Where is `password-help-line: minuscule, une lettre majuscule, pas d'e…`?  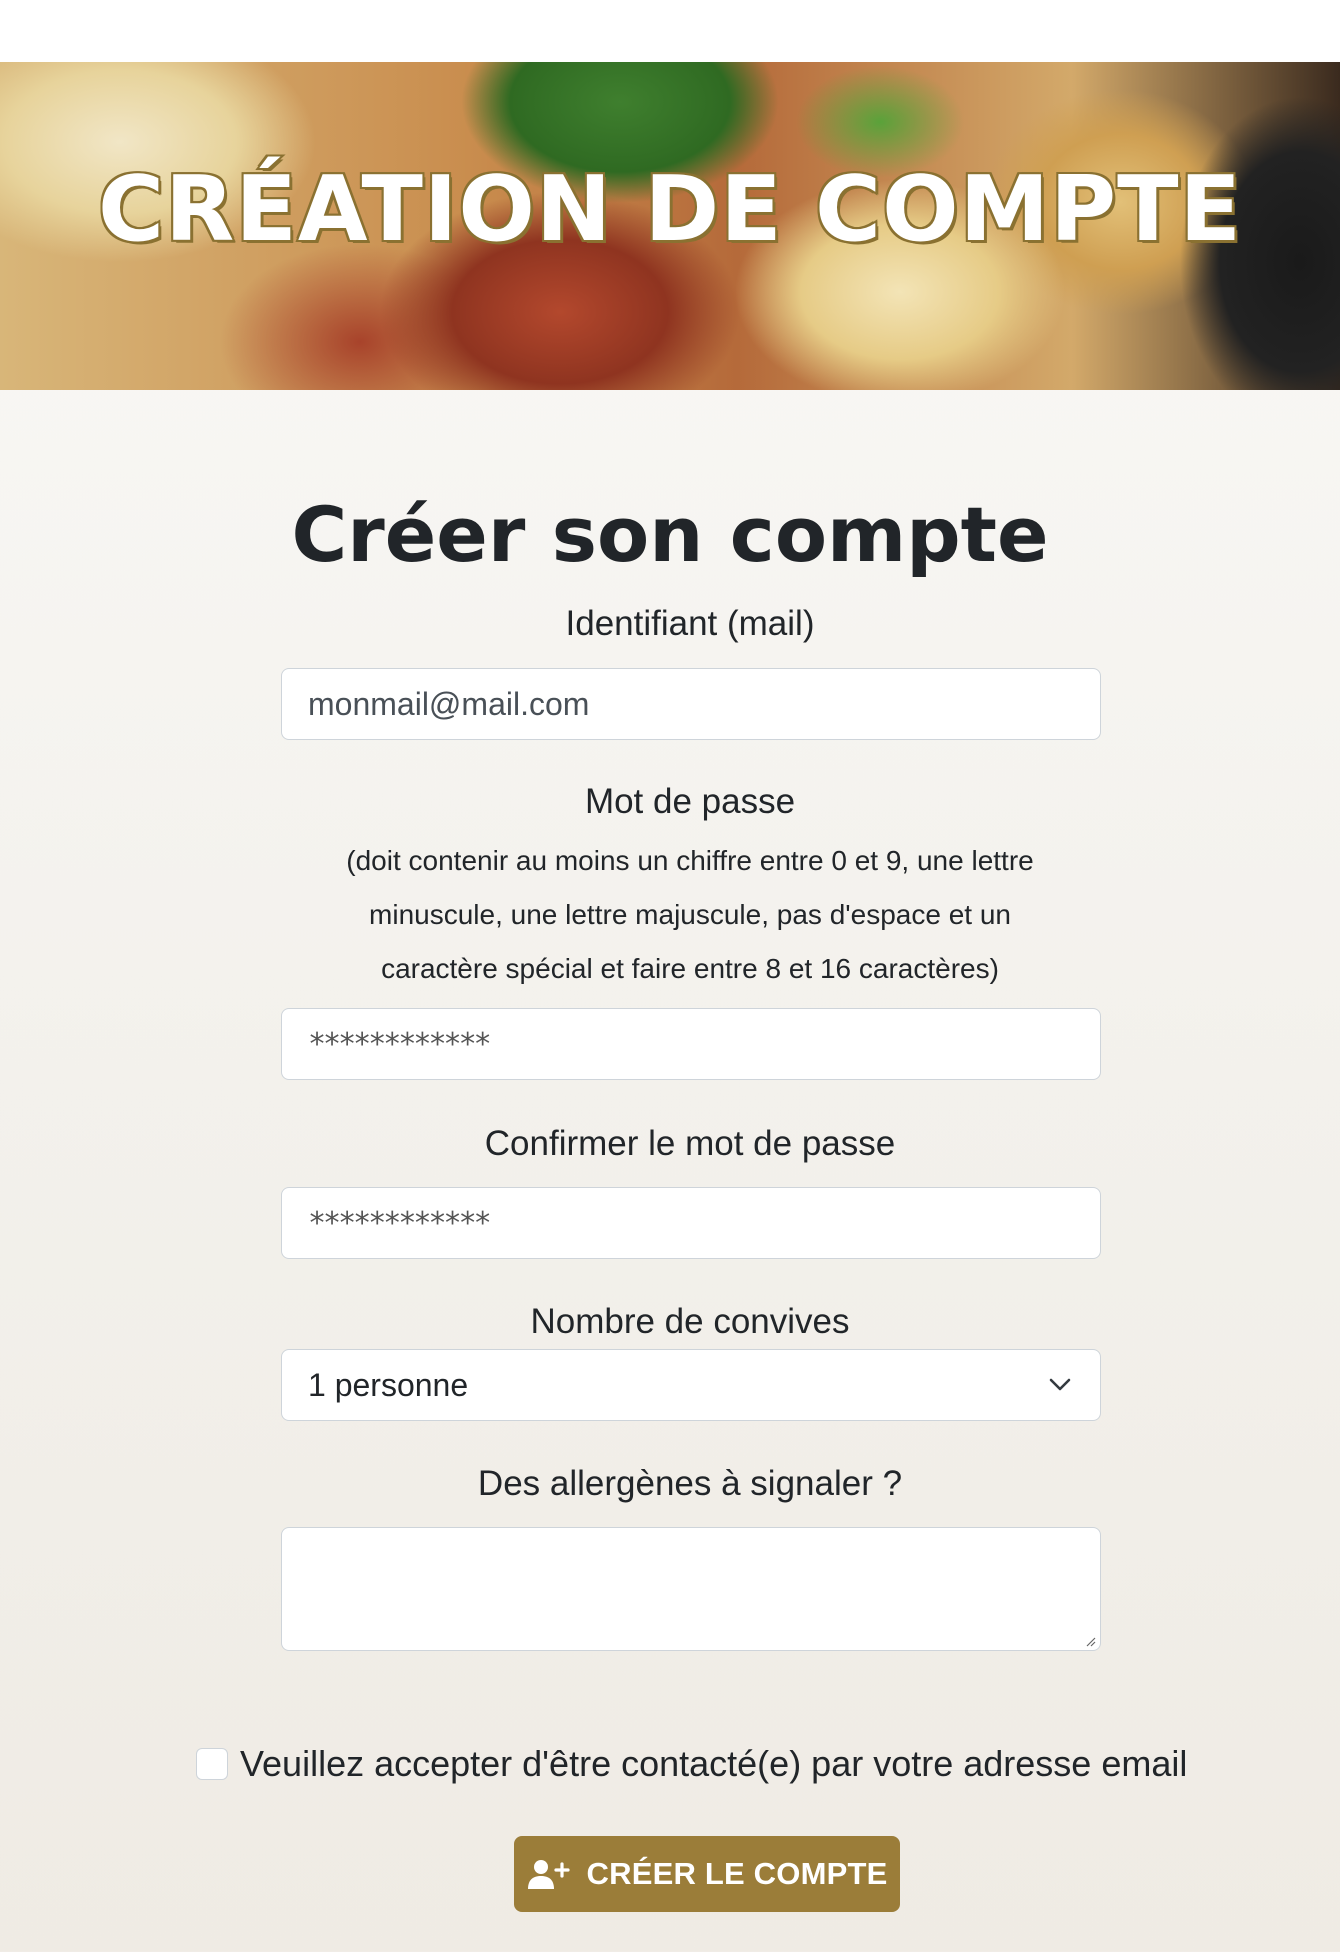
password-help-line: minuscule, une lettre majuscule, pas d'e… is located at coordinates (690, 914).